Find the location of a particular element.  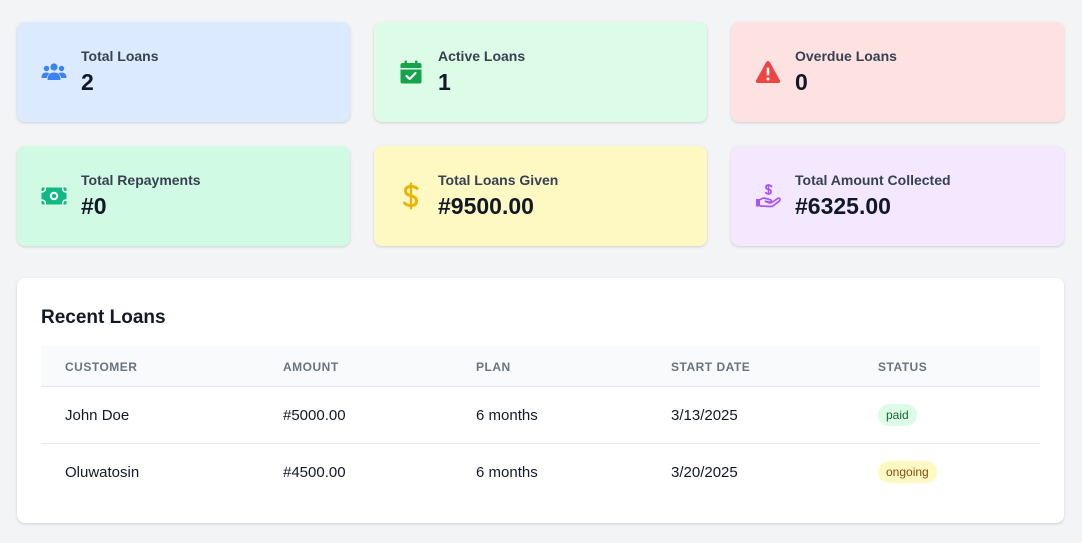

stat-value: #6325.00 is located at coordinates (843, 206).